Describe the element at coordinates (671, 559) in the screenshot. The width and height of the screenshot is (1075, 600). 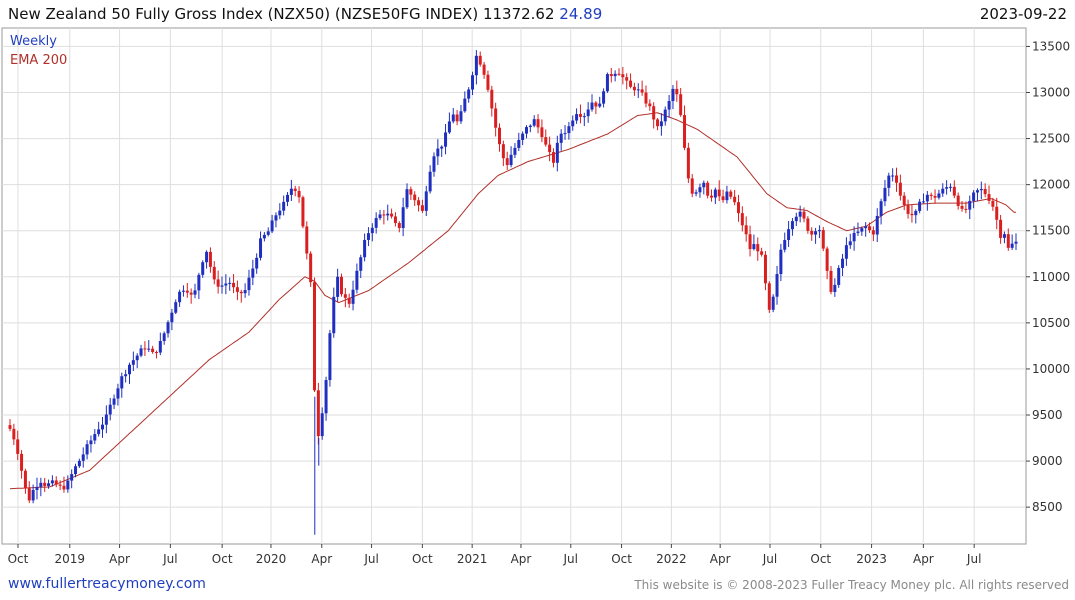
I see `x-tick-label: 2022` at that location.